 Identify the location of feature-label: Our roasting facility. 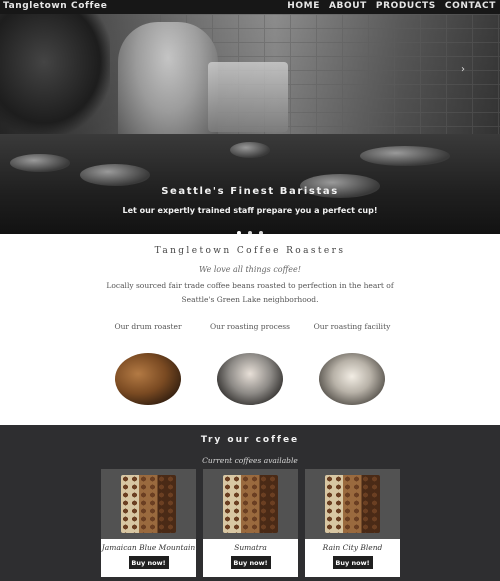
(352, 326).